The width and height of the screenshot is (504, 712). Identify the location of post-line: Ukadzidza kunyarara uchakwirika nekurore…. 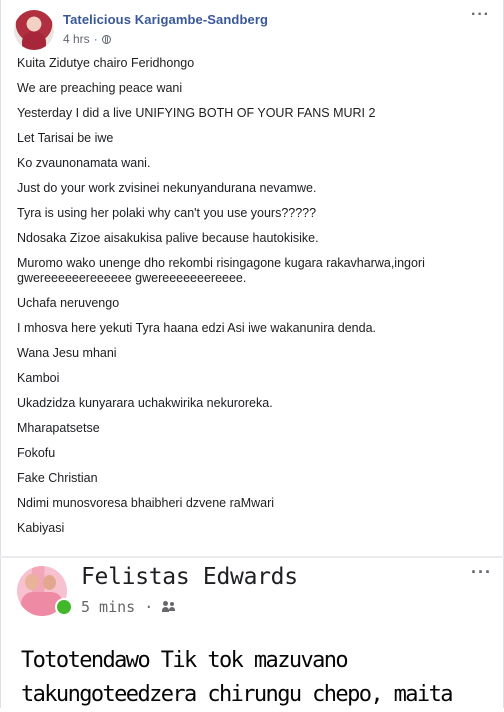
(145, 403).